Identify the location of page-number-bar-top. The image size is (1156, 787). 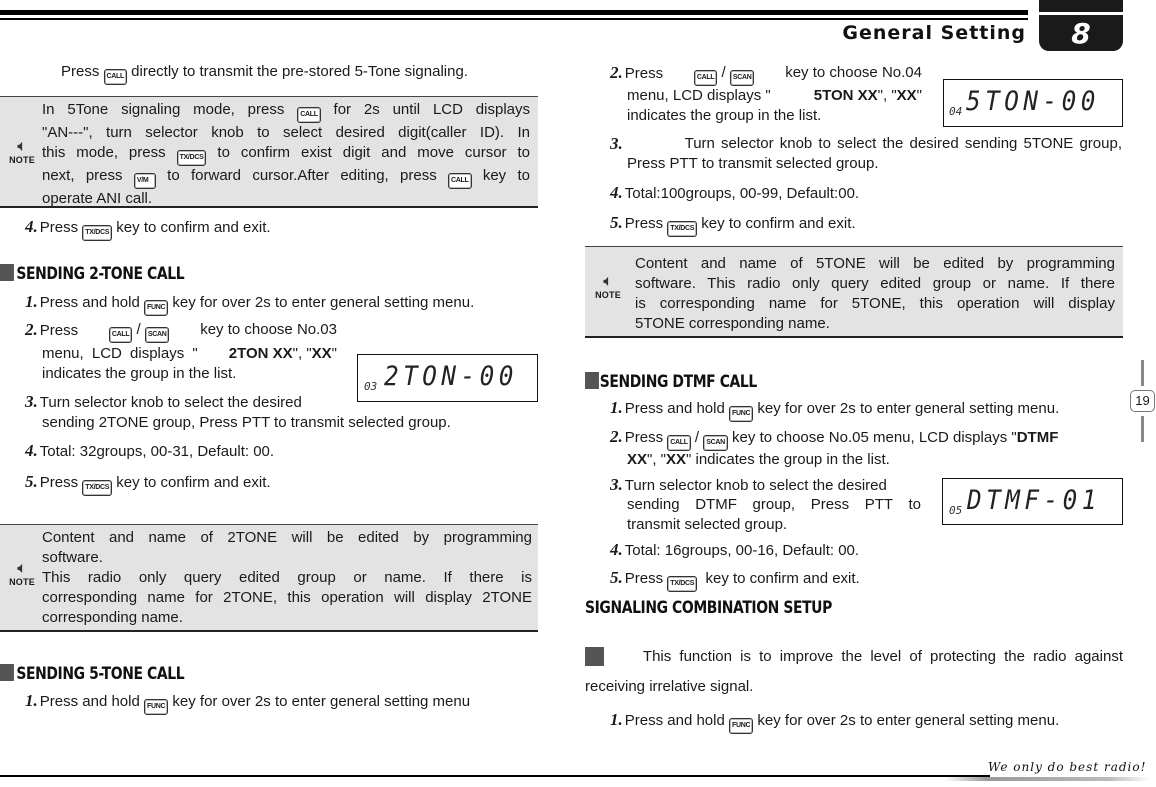
(1142, 373).